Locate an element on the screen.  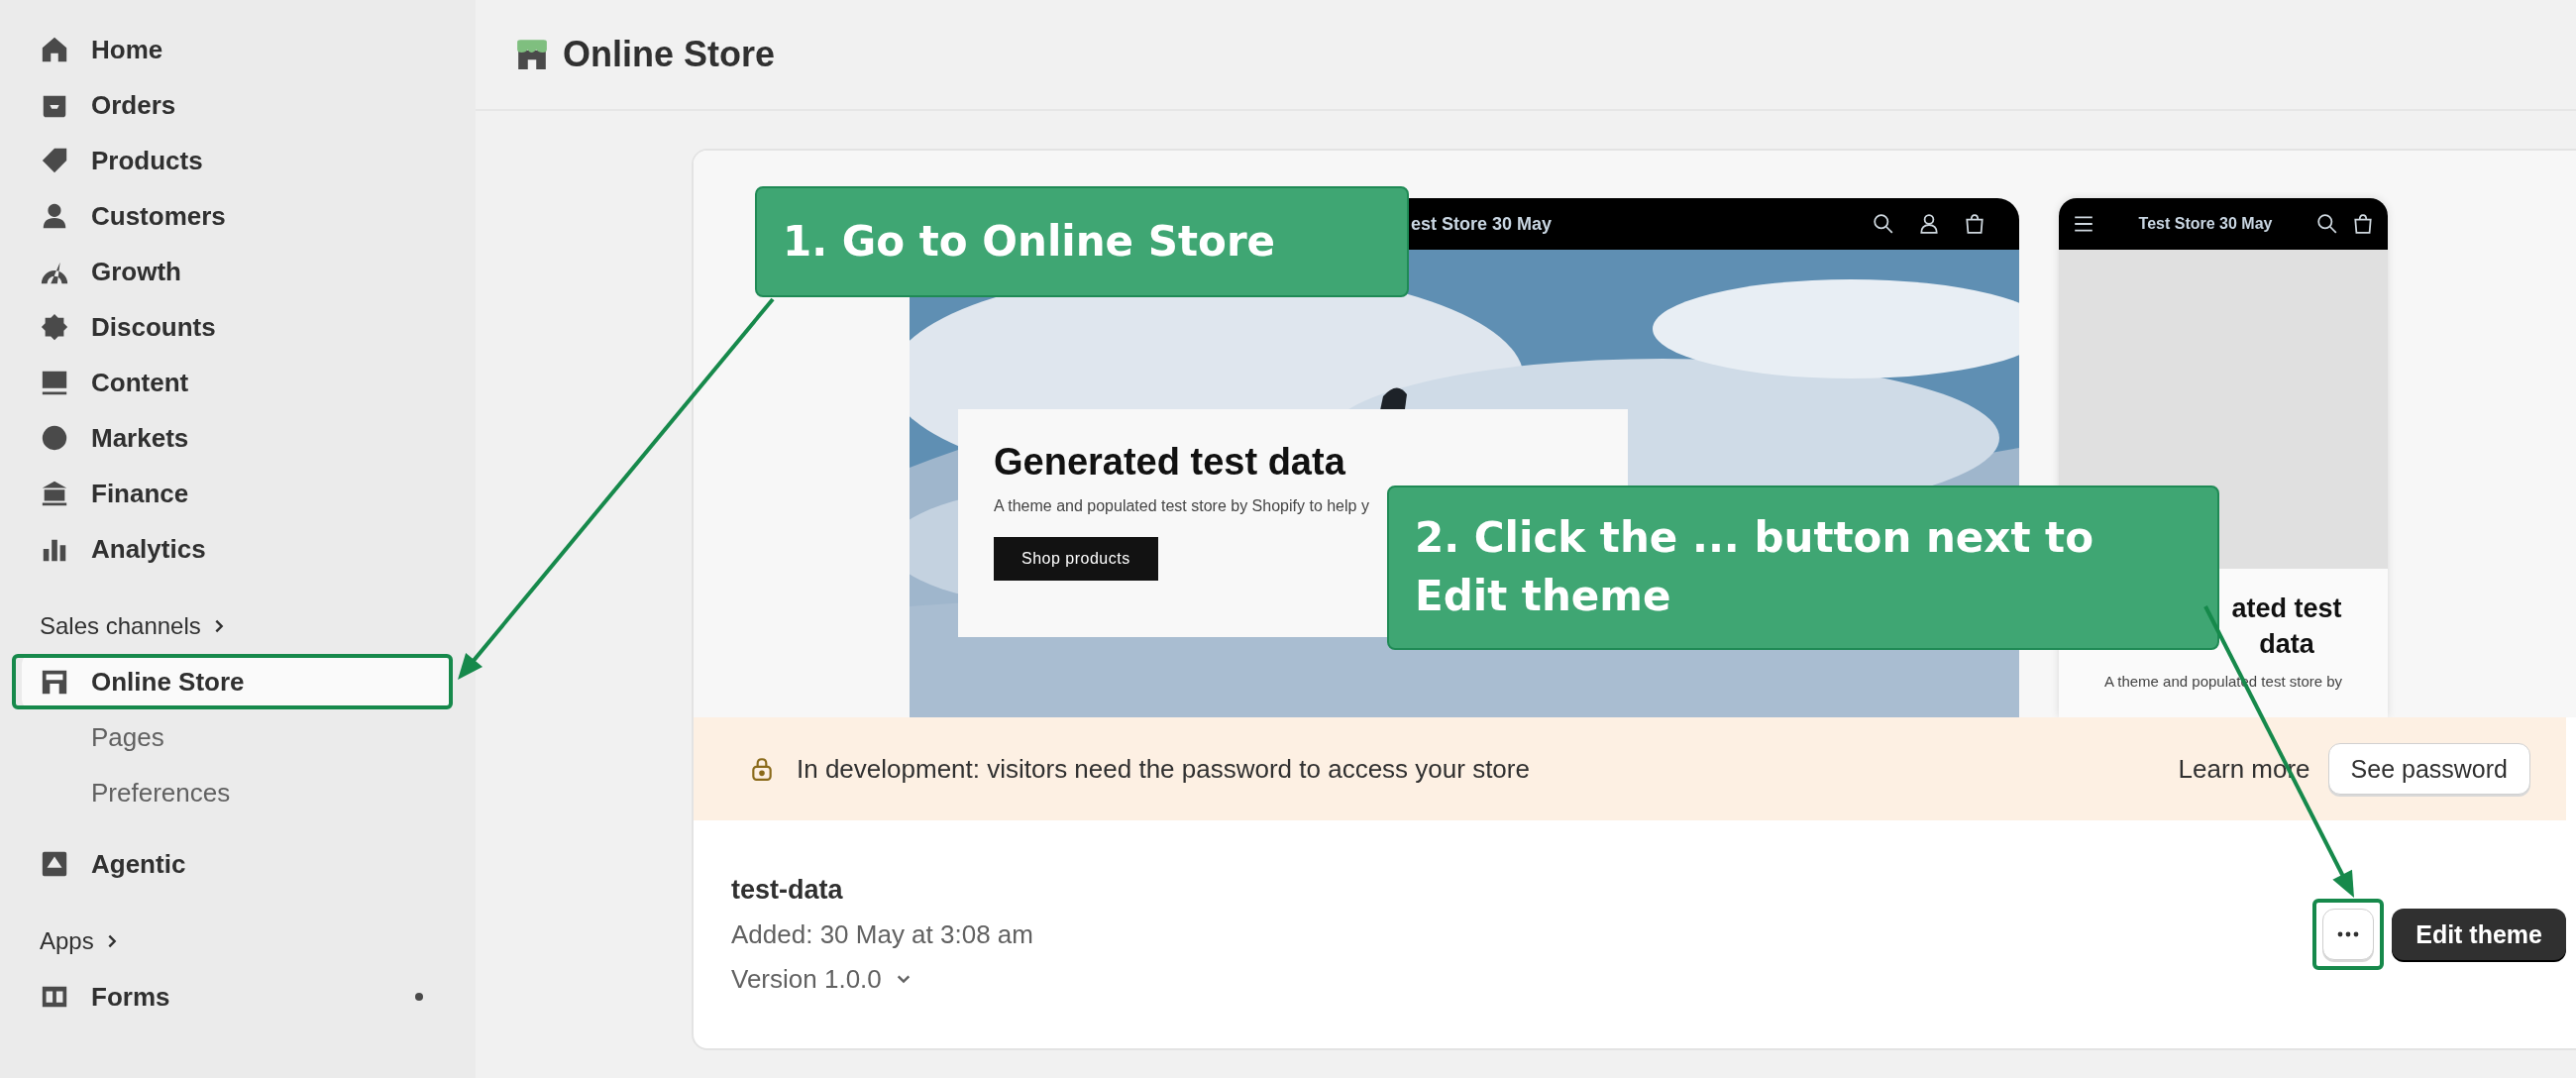
sidebar-subitem: Preferences is located at coordinates (161, 792).